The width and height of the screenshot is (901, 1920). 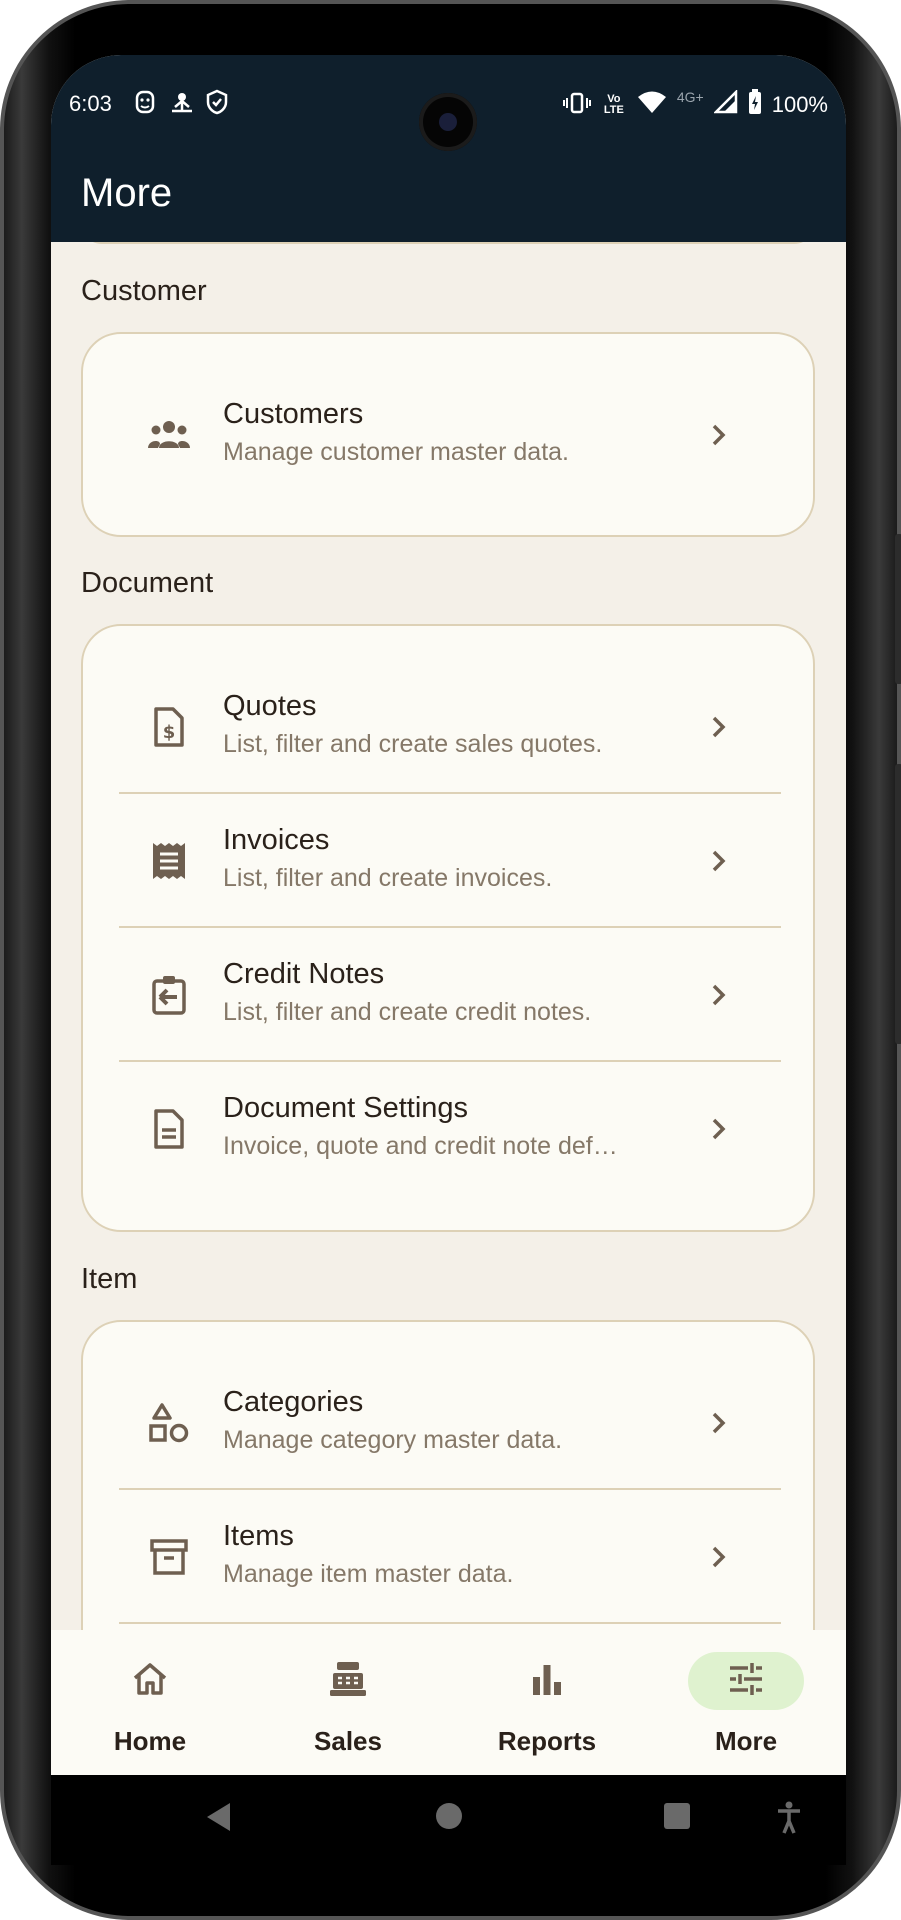 What do you see at coordinates (393, 1440) in the screenshot?
I see `list-item-subtitle: Manage category master data.` at bounding box center [393, 1440].